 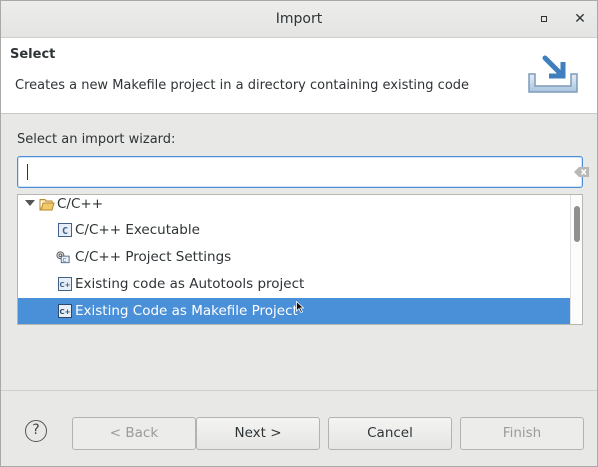 What do you see at coordinates (522, 433) in the screenshot?
I see `finish-button: Finish` at bounding box center [522, 433].